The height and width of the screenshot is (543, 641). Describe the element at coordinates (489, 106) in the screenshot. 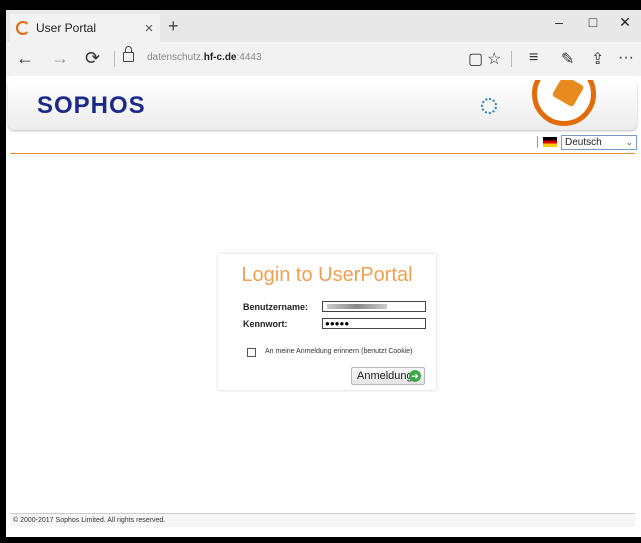

I see `loading-spinner-icon` at that location.